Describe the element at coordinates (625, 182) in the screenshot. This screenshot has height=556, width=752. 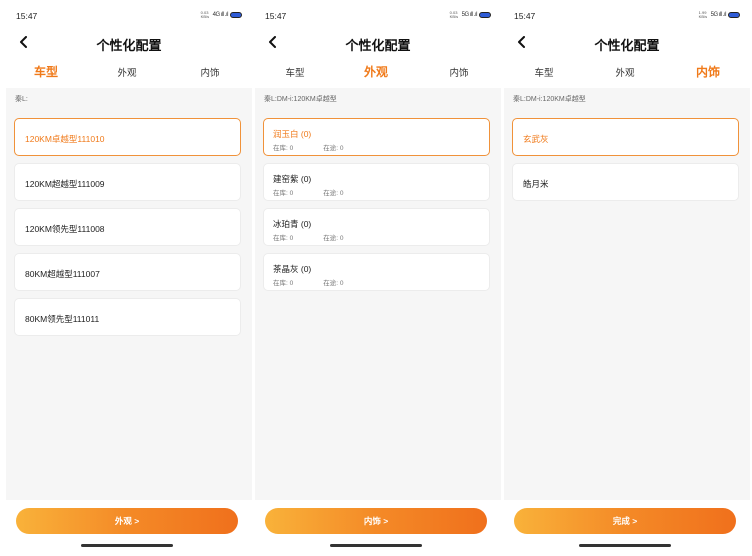
I see `interior-option: 皓月米` at that location.